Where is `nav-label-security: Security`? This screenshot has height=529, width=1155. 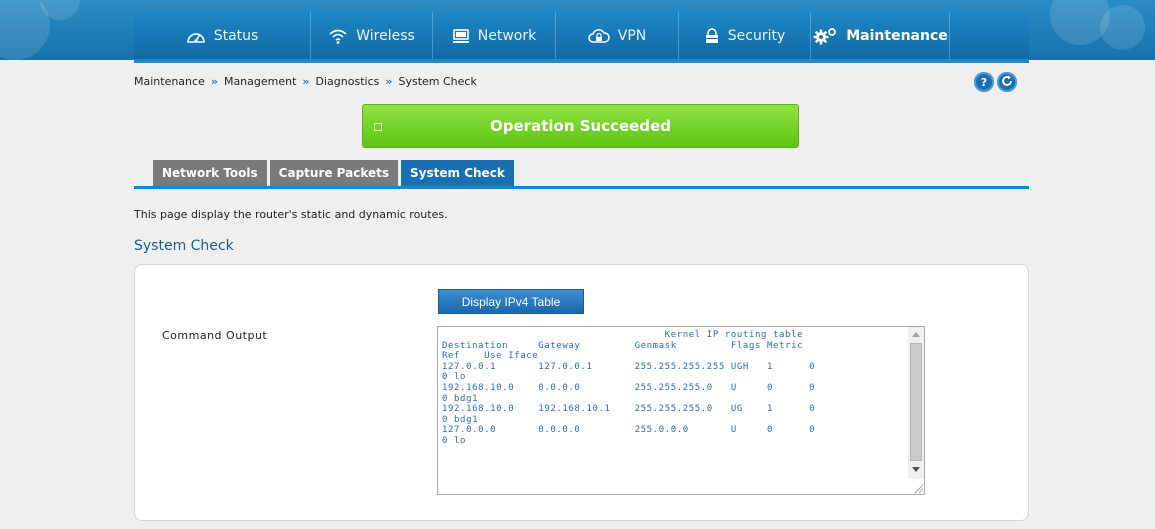
nav-label-security: Security is located at coordinates (756, 36).